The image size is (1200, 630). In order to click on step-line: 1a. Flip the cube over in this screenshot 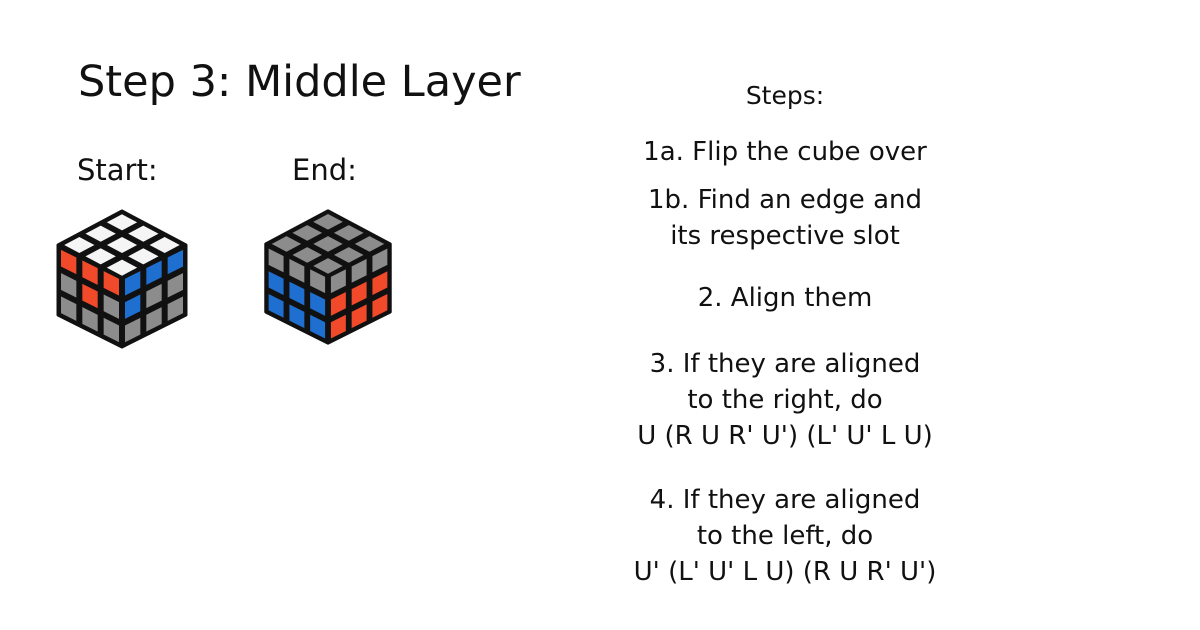, I will do `click(785, 152)`.